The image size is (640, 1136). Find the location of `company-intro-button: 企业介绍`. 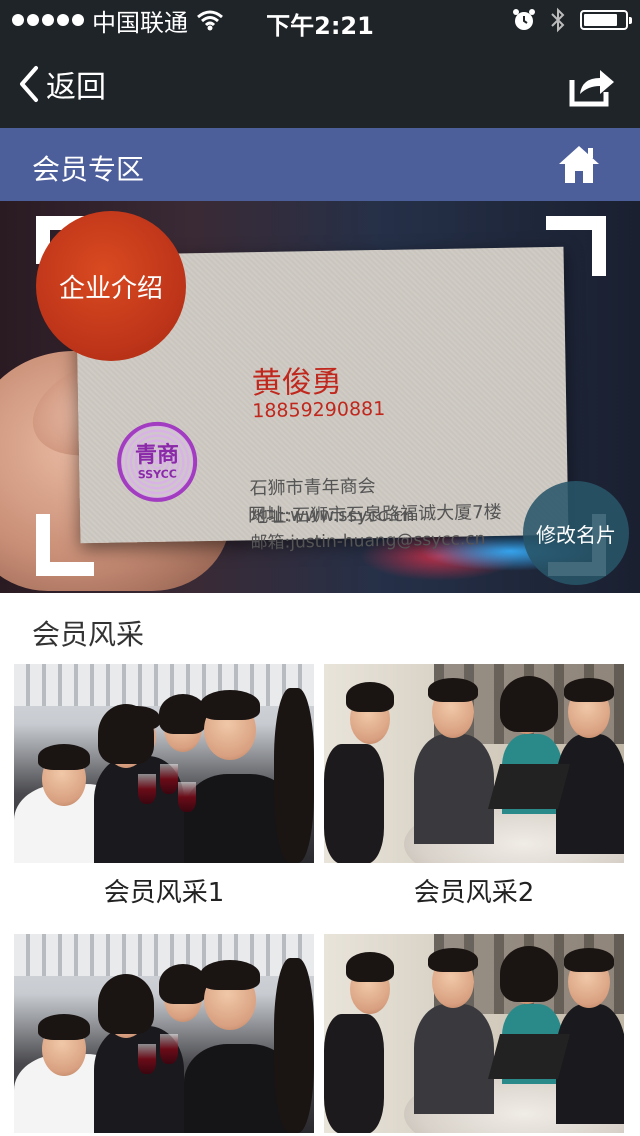

company-intro-button: 企业介绍 is located at coordinates (111, 286).